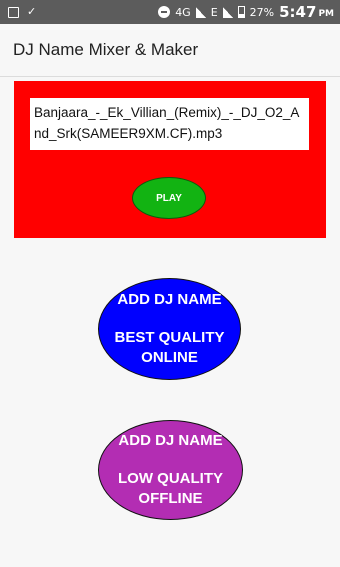  Describe the element at coordinates (326, 14) in the screenshot. I see `clock-ampm: PM` at that location.